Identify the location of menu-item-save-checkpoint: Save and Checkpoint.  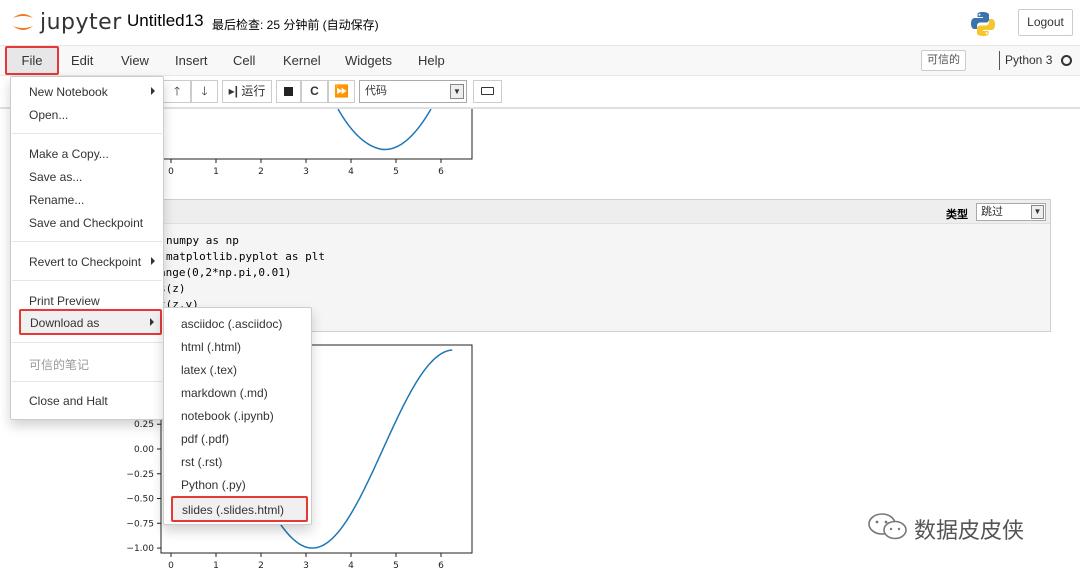
(86, 223).